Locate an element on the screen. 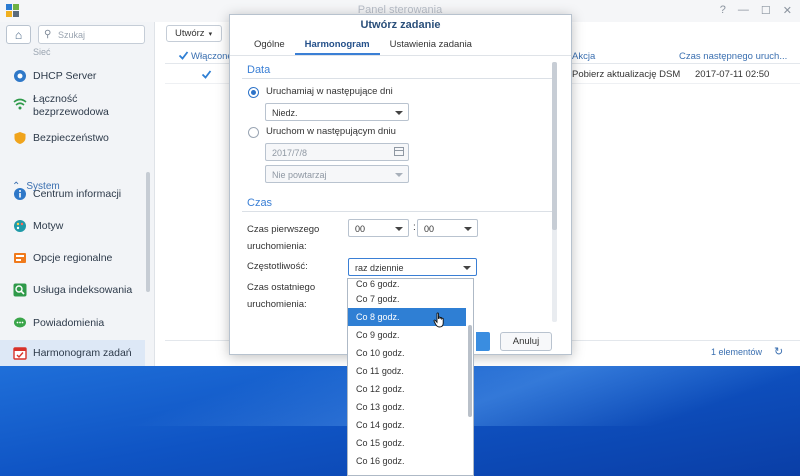 The height and width of the screenshot is (476, 800). date-field: 2017/7/8 is located at coordinates (337, 152).